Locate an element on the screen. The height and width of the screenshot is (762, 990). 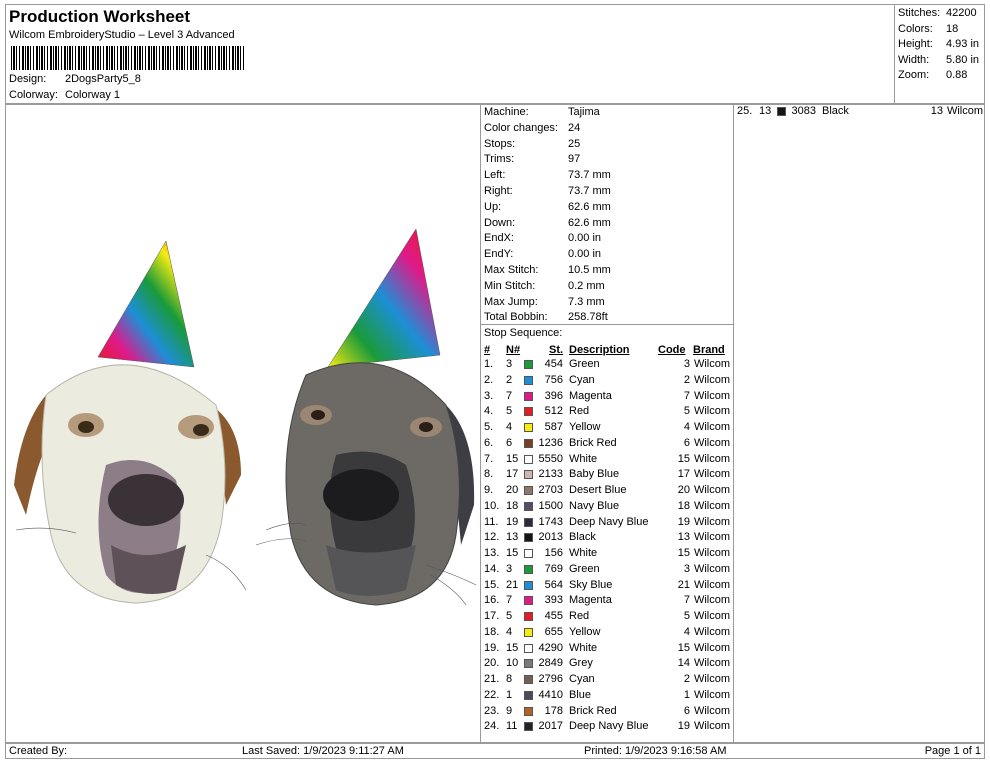
row-index: 6. is located at coordinates (489, 442).